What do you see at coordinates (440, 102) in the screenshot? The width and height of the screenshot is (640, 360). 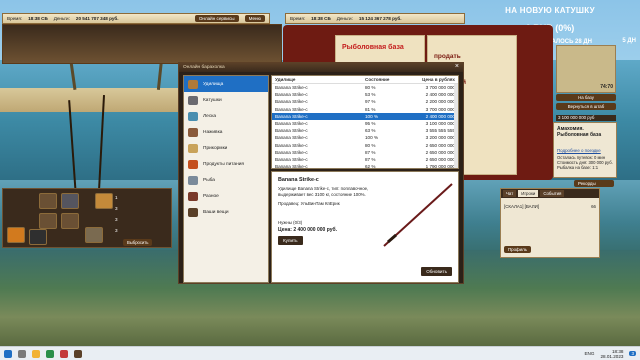 I see `table-cell: 2 200 000 000` at bounding box center [440, 102].